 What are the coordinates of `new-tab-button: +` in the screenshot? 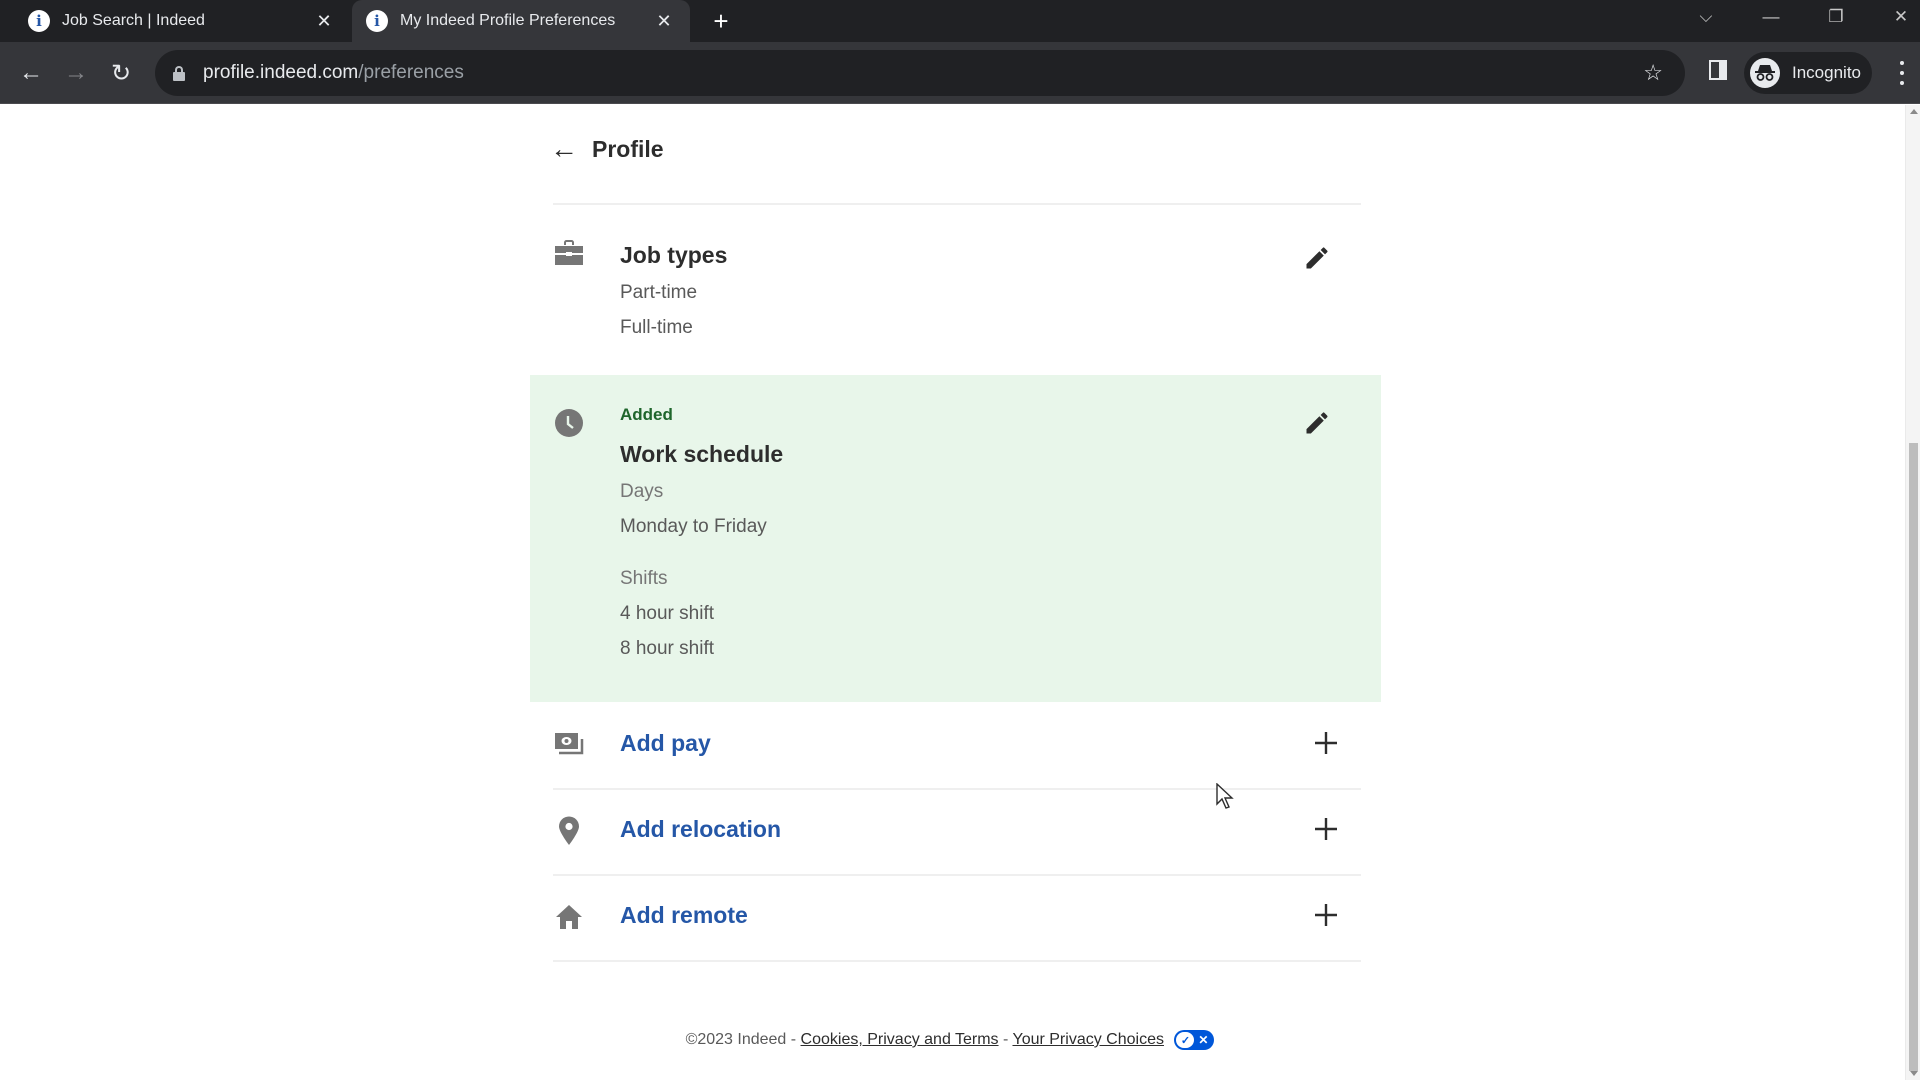 It's located at (721, 21).